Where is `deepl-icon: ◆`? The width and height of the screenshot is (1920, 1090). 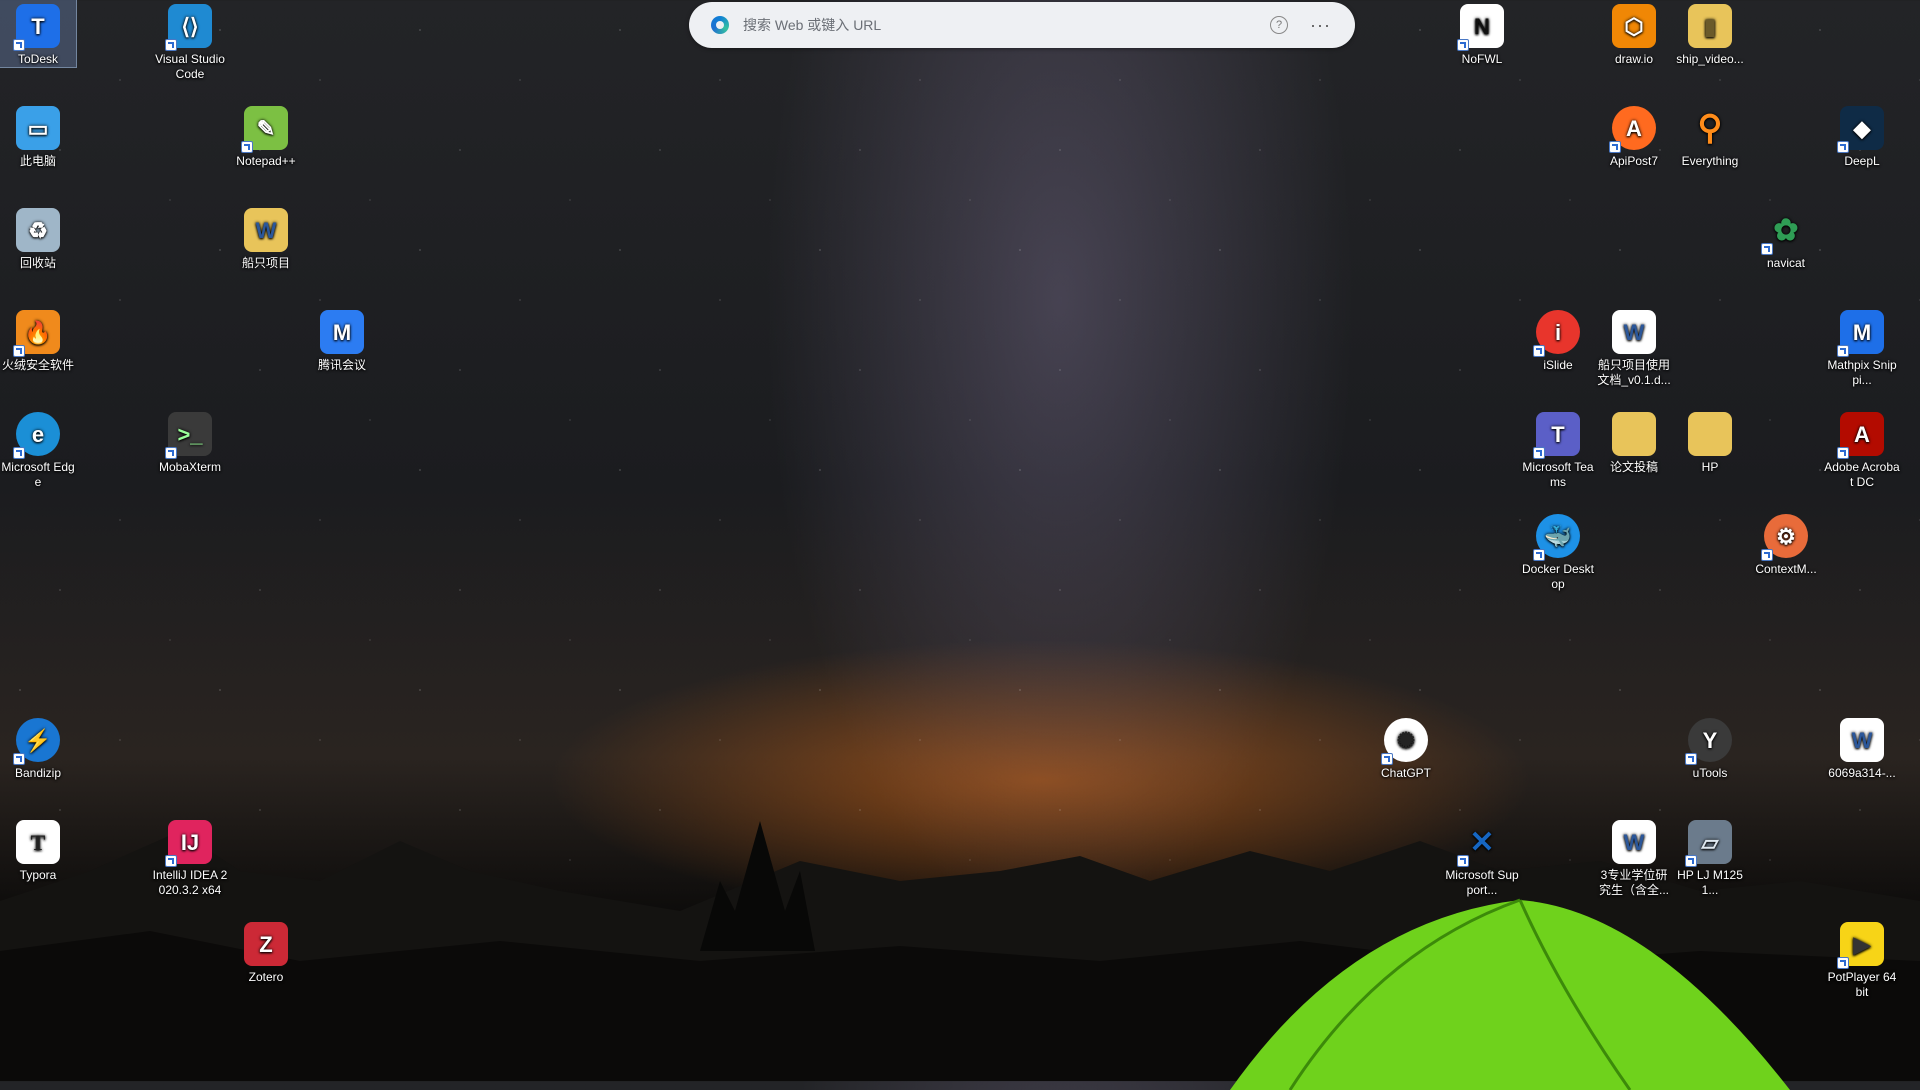 deepl-icon: ◆ is located at coordinates (1860, 129).